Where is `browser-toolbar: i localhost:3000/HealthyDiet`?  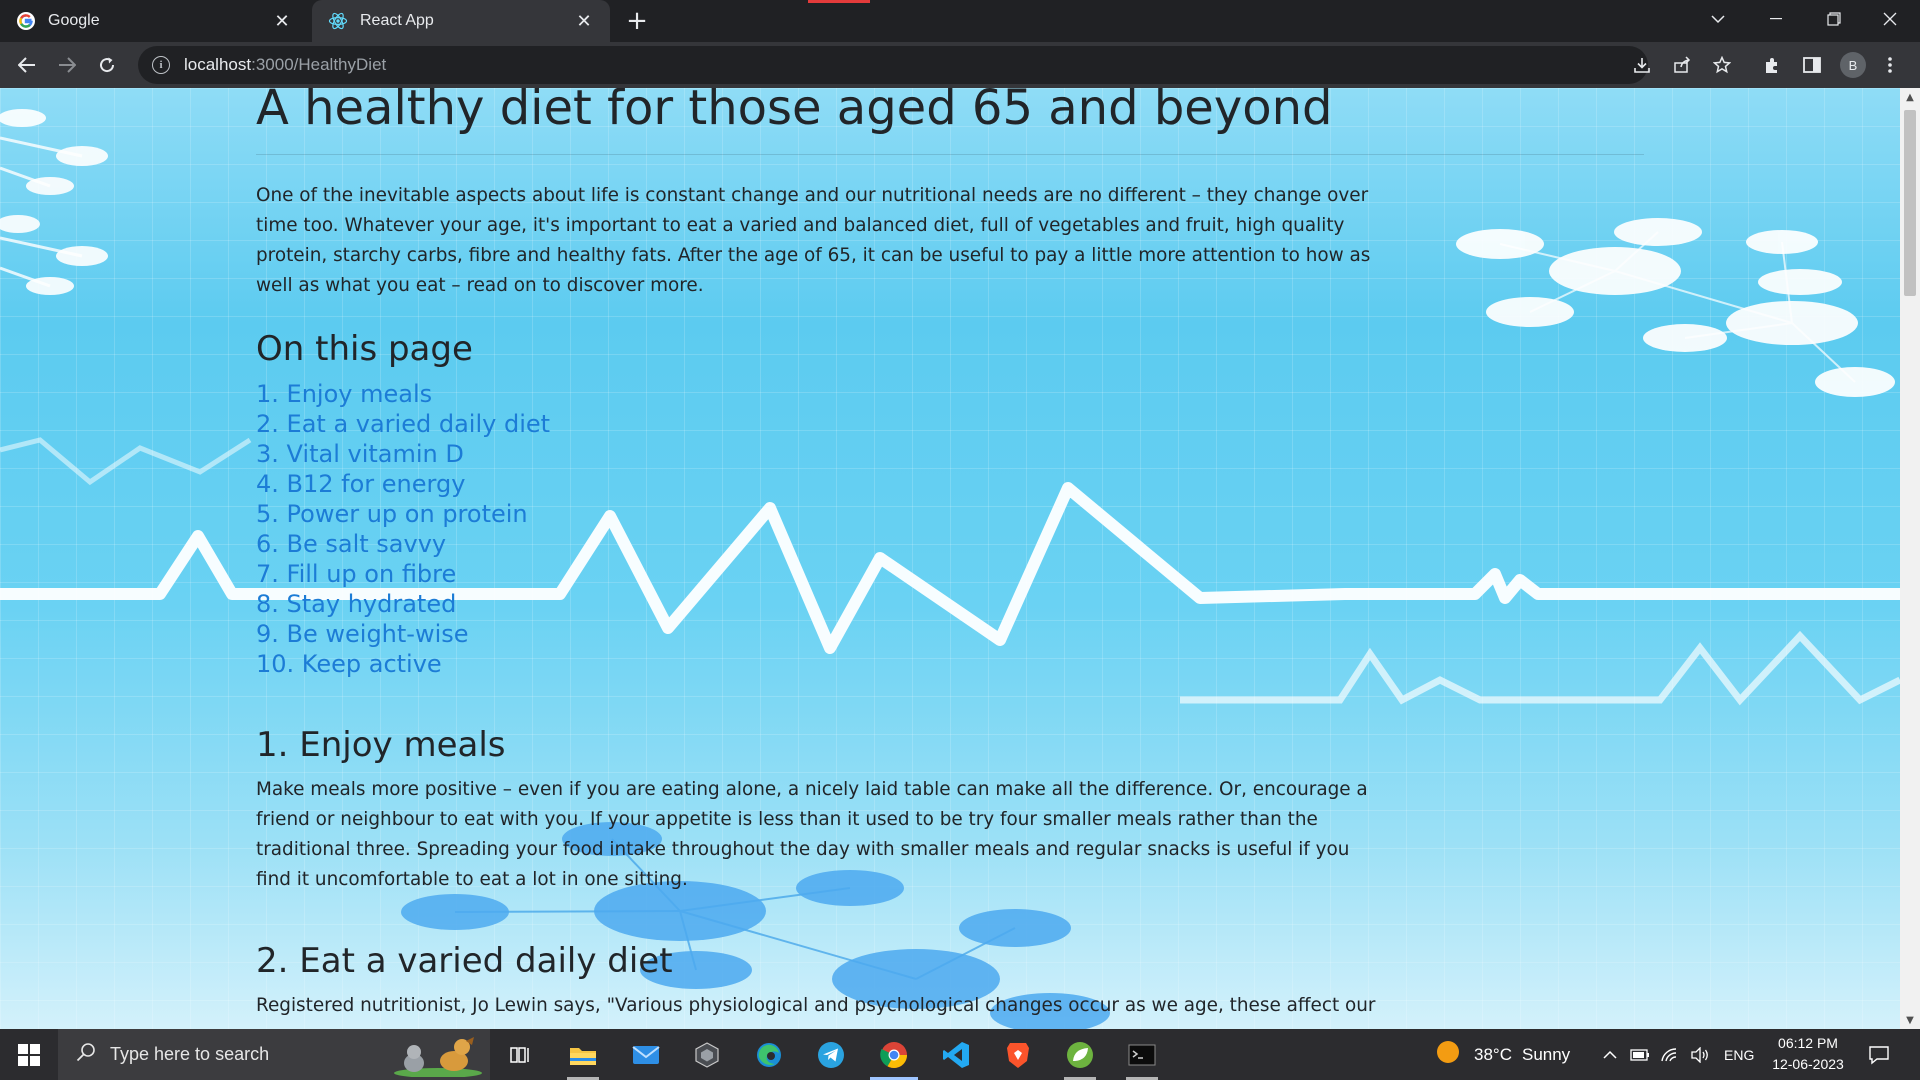
browser-toolbar: i localhost:3000/HealthyDiet is located at coordinates (960, 65).